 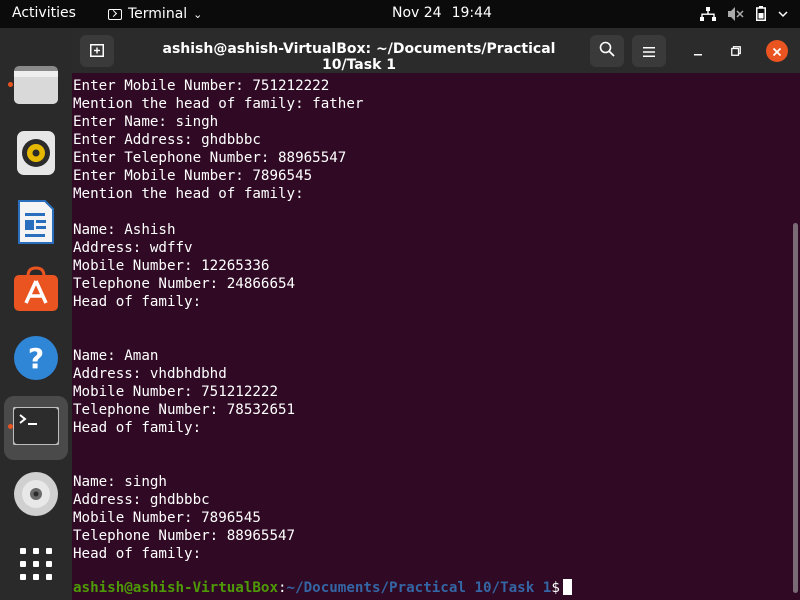 I want to click on document-icon, so click(x=36, y=224).